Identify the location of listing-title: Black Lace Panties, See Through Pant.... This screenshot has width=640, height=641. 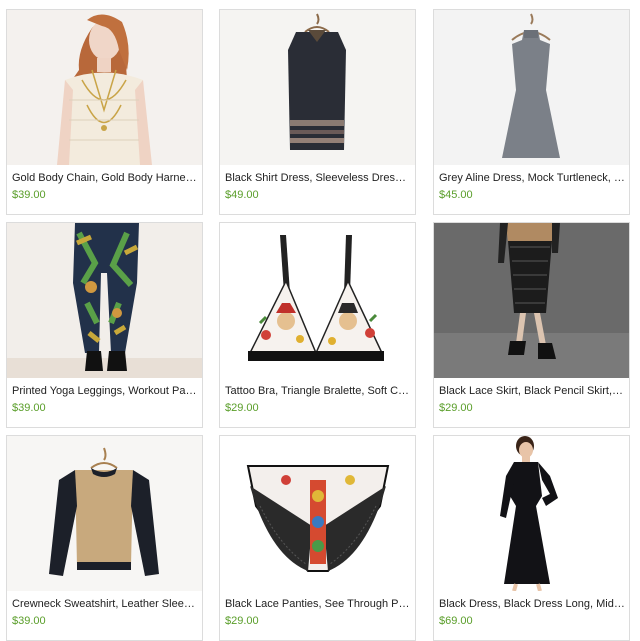
(318, 604).